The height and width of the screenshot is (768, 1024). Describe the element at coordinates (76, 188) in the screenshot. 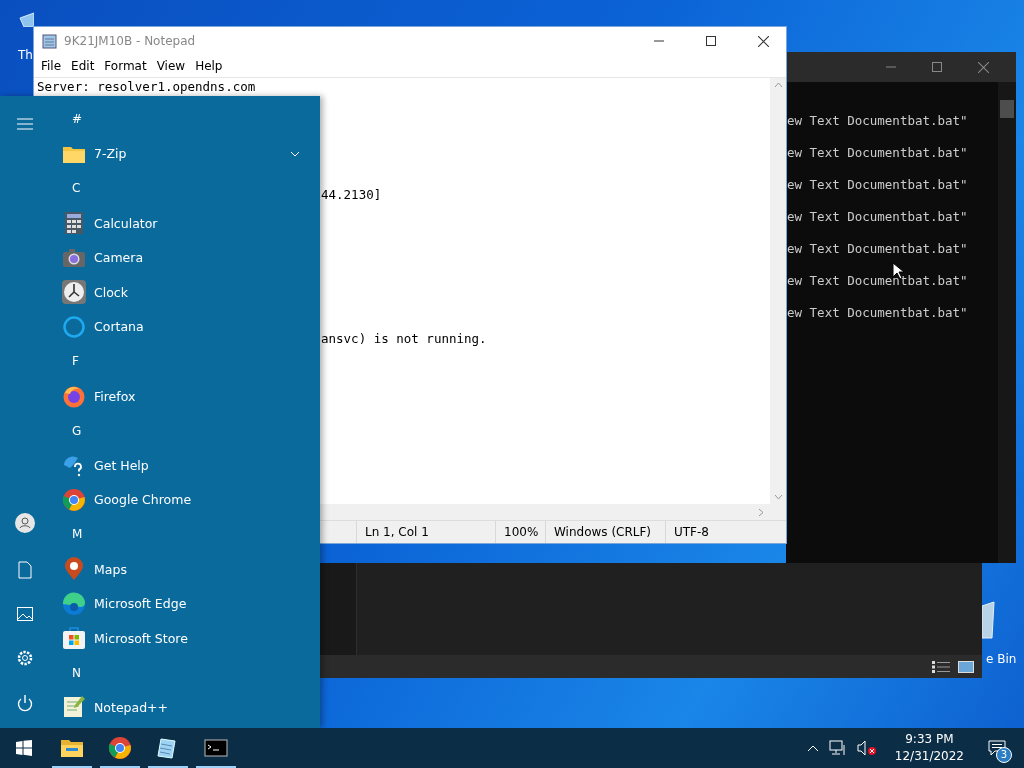

I see `group-letter: C` at that location.